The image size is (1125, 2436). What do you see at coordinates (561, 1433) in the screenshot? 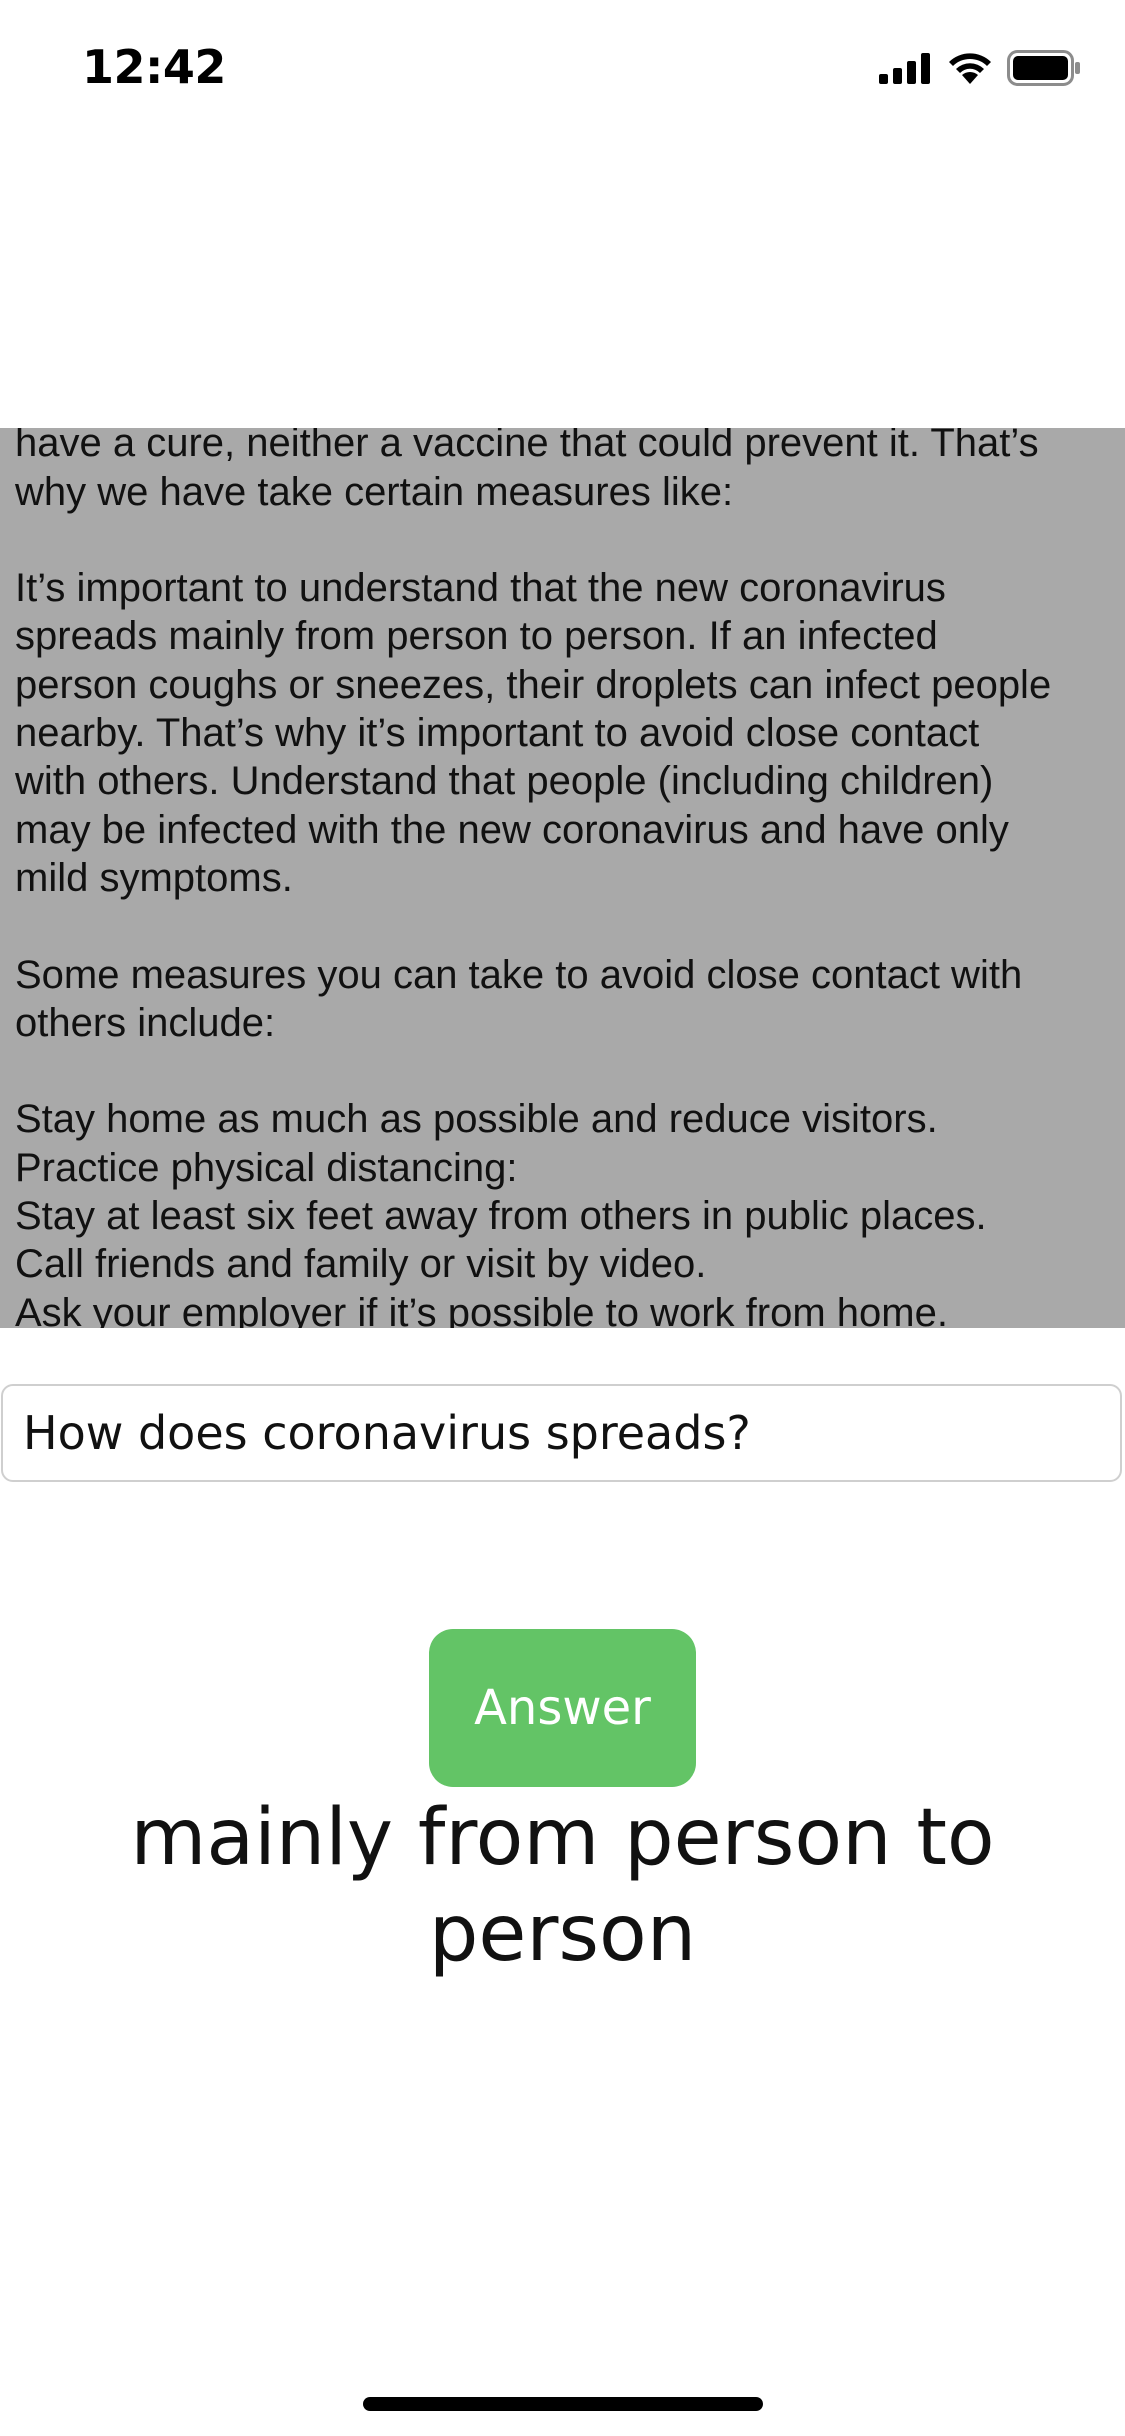
I see `question-input` at bounding box center [561, 1433].